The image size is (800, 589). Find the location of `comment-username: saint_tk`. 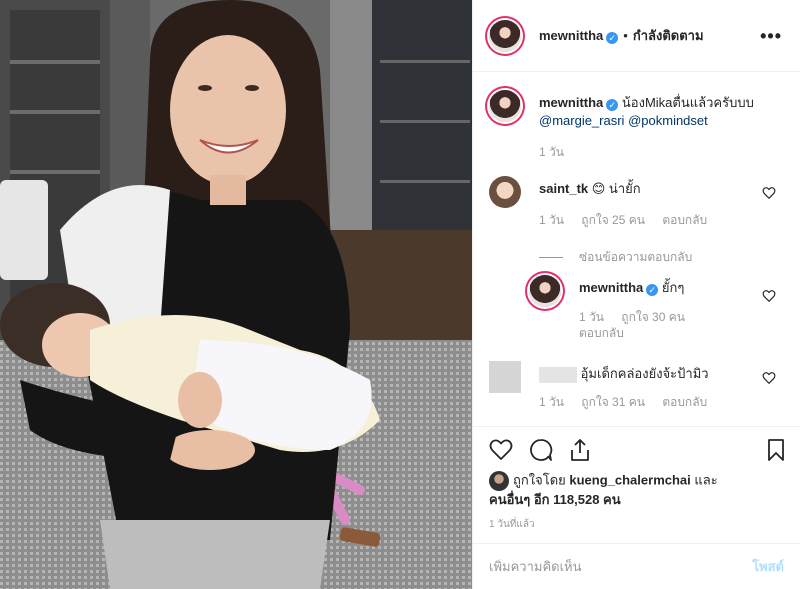

comment-username: saint_tk is located at coordinates (563, 188).